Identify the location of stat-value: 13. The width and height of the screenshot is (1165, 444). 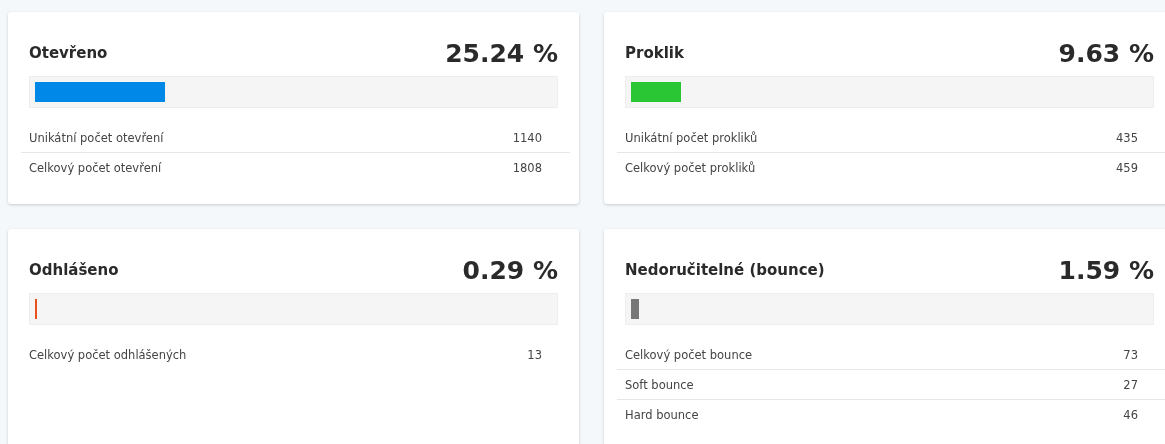
(534, 354).